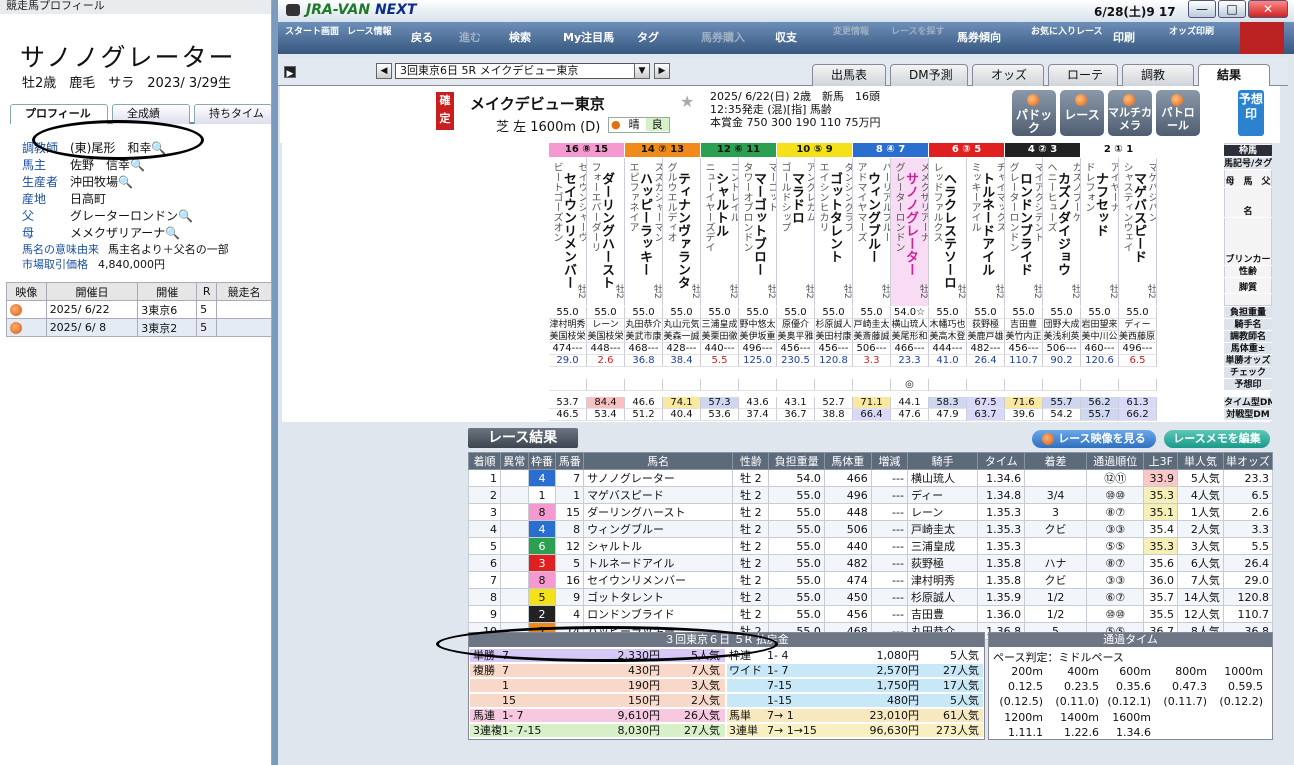 The image size is (1294, 765). Describe the element at coordinates (796, 232) in the screenshot. I see `horse-column: ゴールドシップ マラドロ アングレカム 牡2` at that location.